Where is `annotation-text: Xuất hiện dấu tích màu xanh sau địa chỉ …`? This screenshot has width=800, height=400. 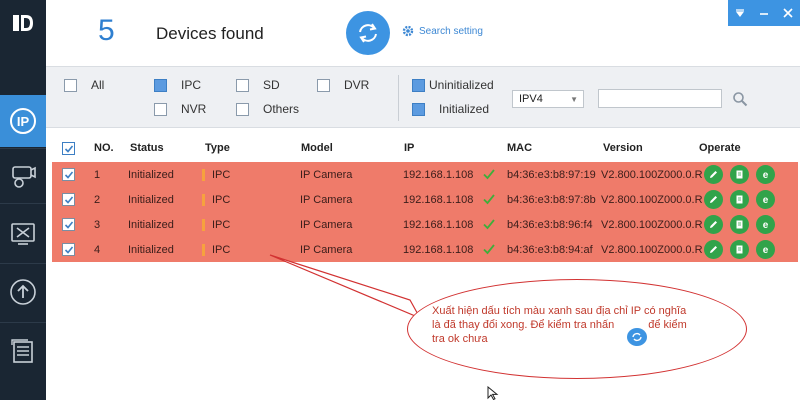
annotation-text: Xuất hiện dấu tích màu xanh sau địa chỉ … is located at coordinates (566, 325).